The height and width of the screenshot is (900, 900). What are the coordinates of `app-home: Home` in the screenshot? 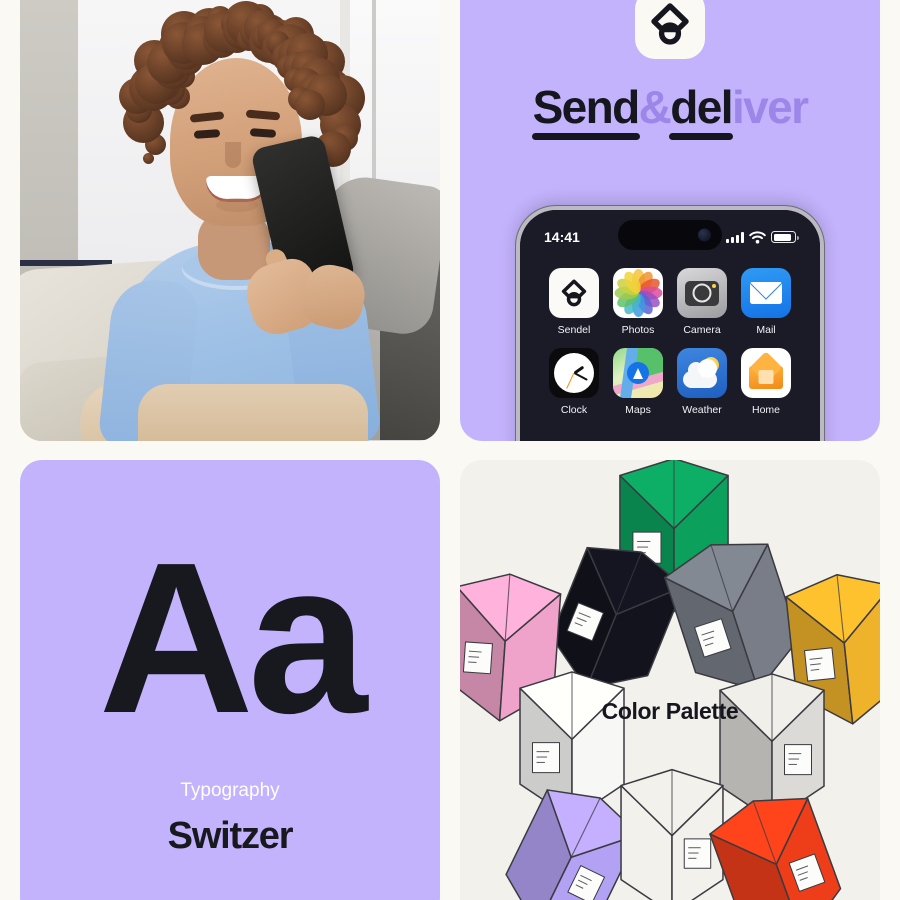 It's located at (766, 382).